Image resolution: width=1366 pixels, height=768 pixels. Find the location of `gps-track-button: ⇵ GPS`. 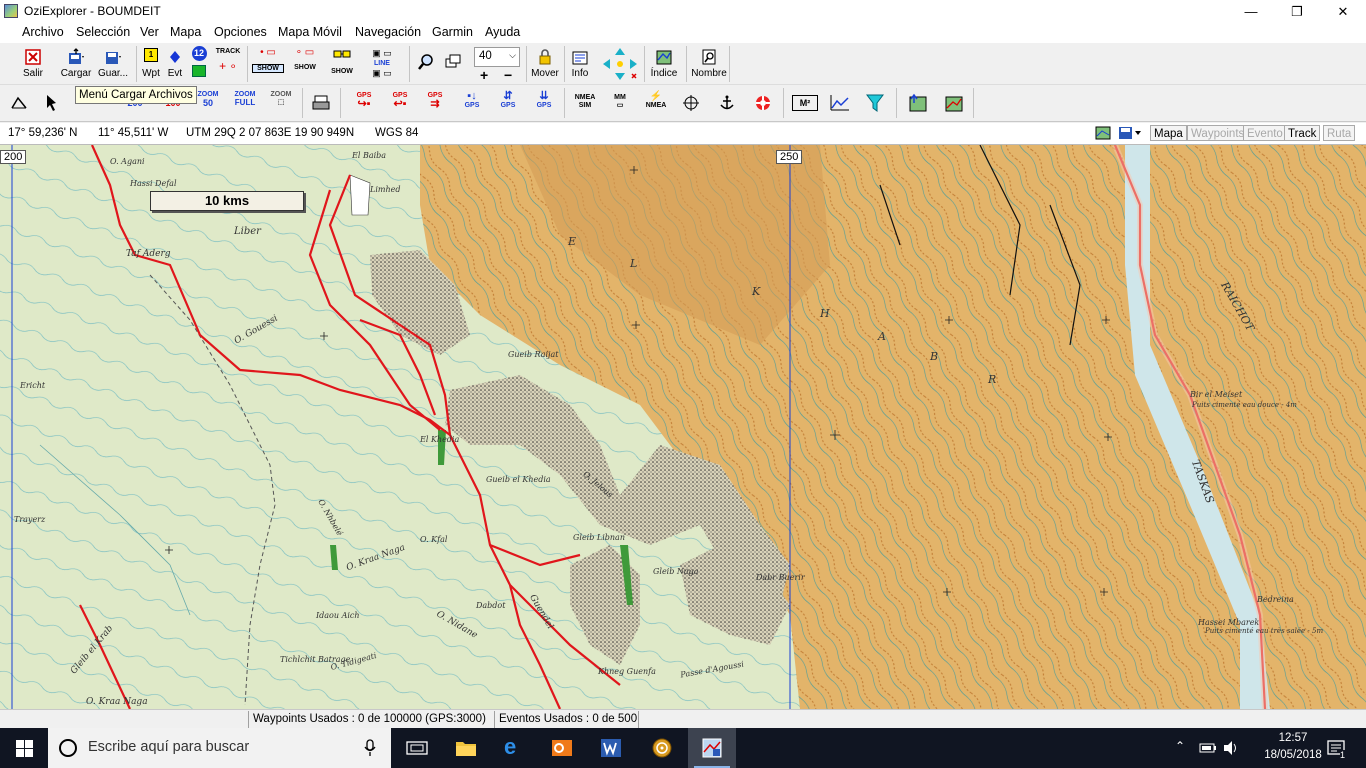

gps-track-button: ⇵ GPS is located at coordinates (508, 100).